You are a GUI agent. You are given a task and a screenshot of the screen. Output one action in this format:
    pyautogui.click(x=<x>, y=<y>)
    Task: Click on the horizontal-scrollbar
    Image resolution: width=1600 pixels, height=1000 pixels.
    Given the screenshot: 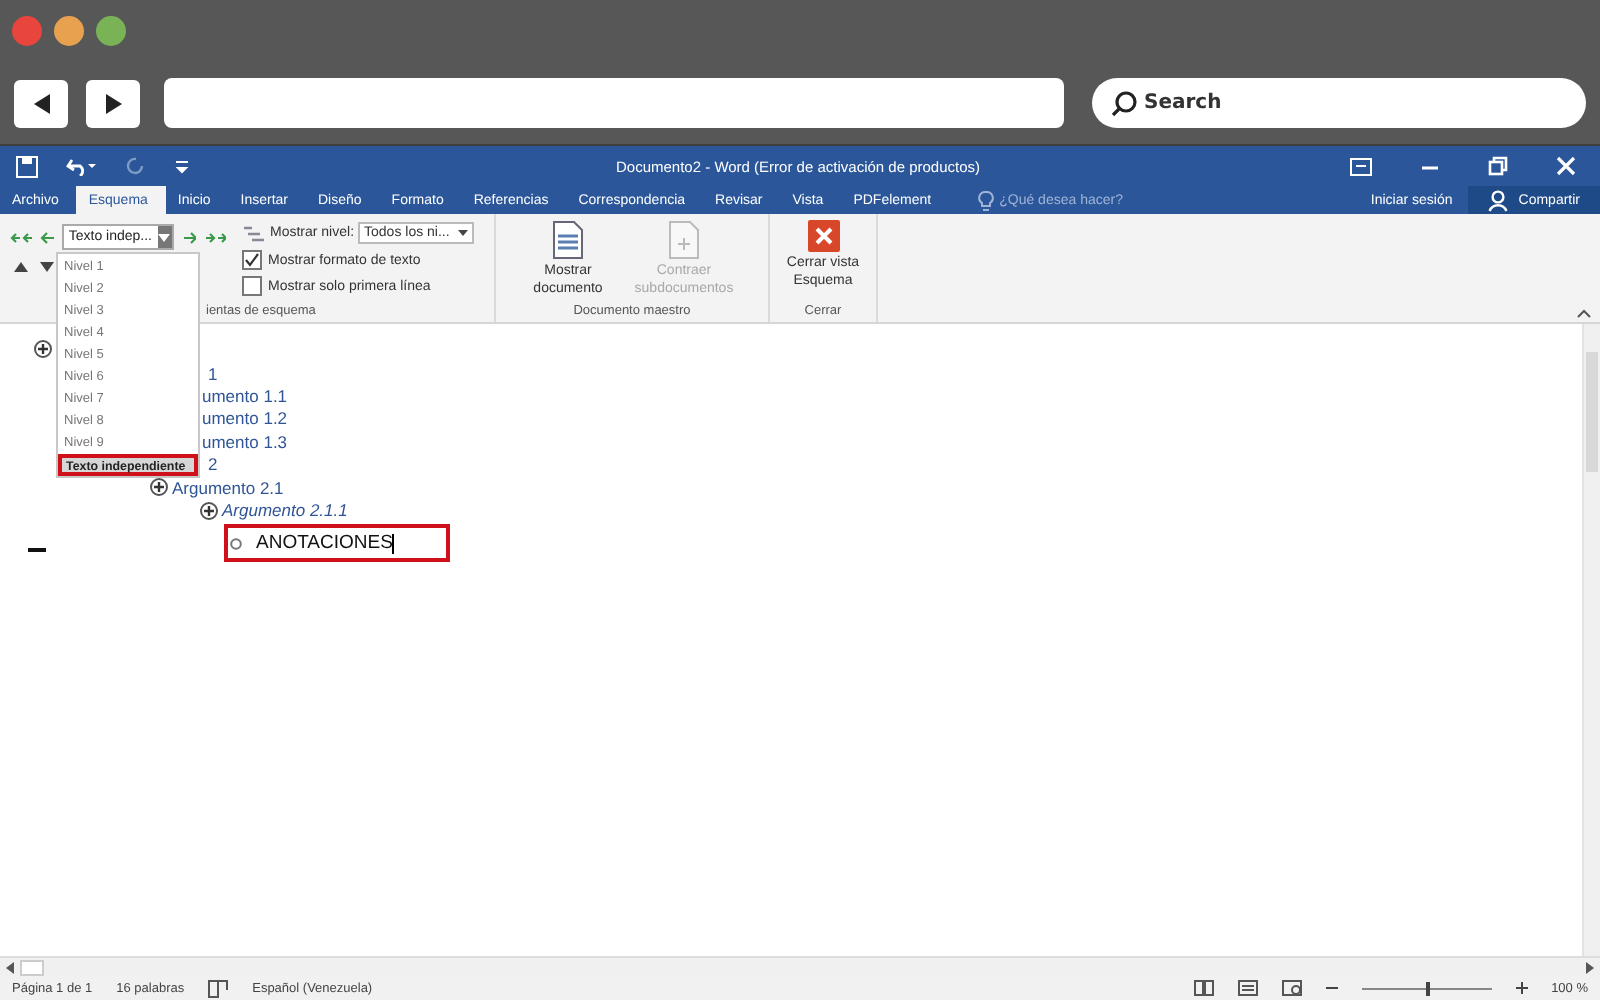 What is the action you would take?
    pyautogui.click(x=800, y=966)
    